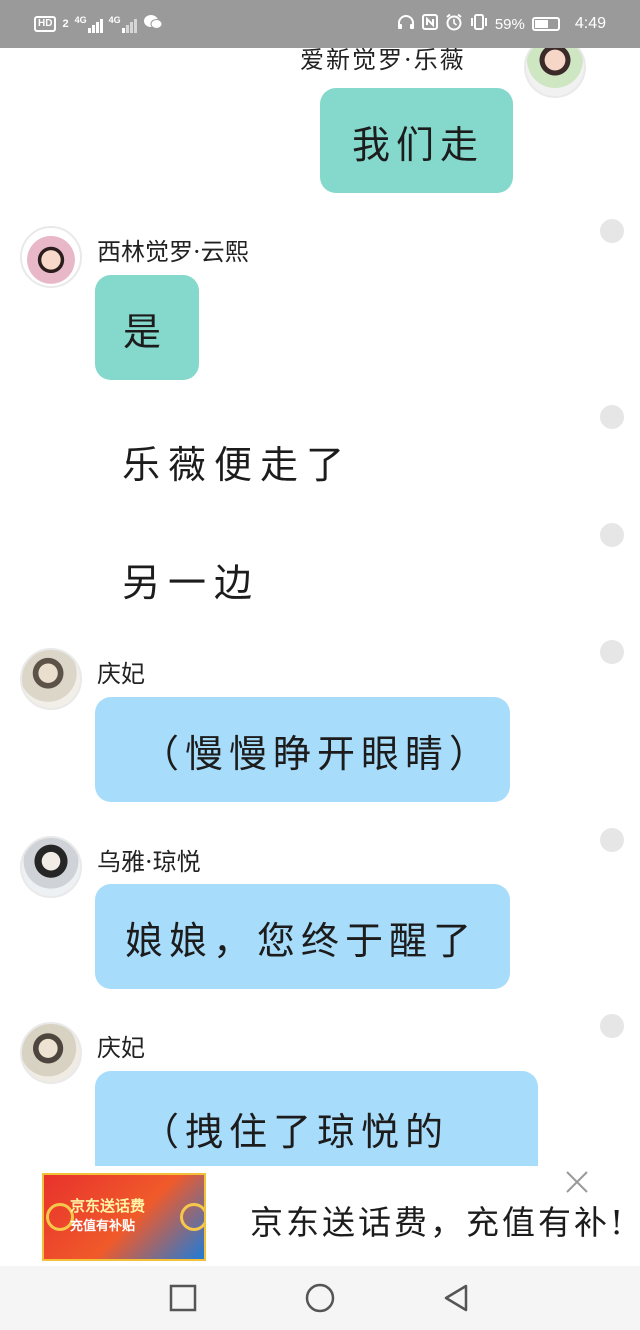 The width and height of the screenshot is (640, 1330). Describe the element at coordinates (440, 1220) in the screenshot. I see `ad-text: 京东送话费，充值有补!` at that location.